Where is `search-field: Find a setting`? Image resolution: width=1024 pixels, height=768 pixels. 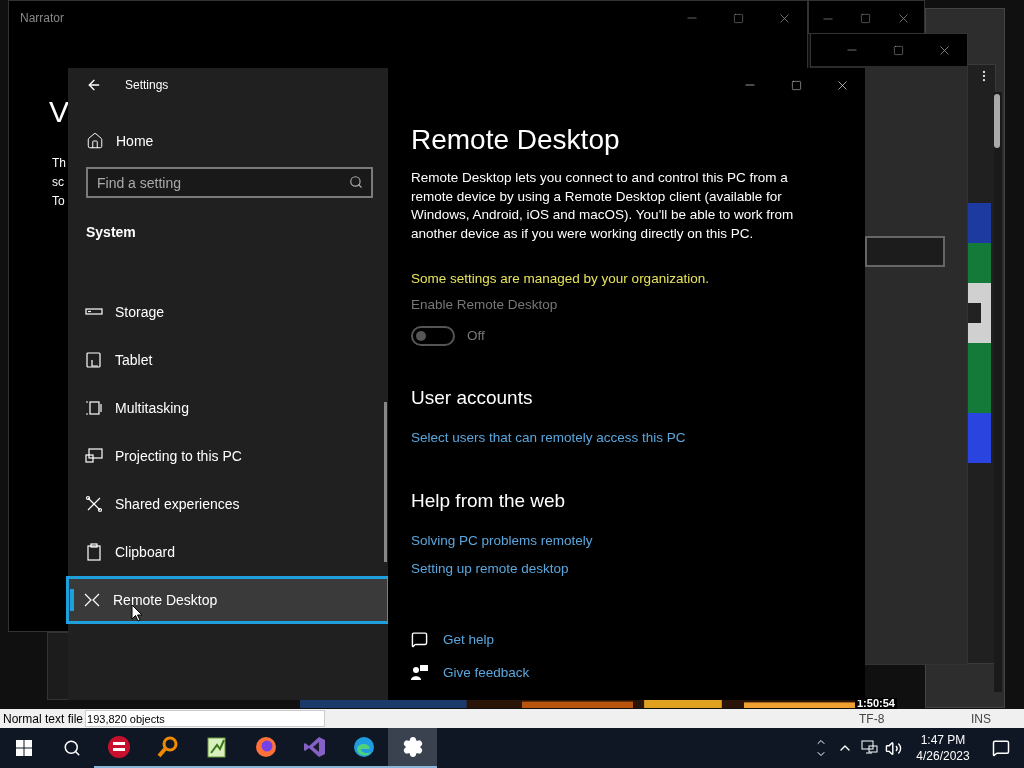
search-field: Find a setting is located at coordinates (229, 182).